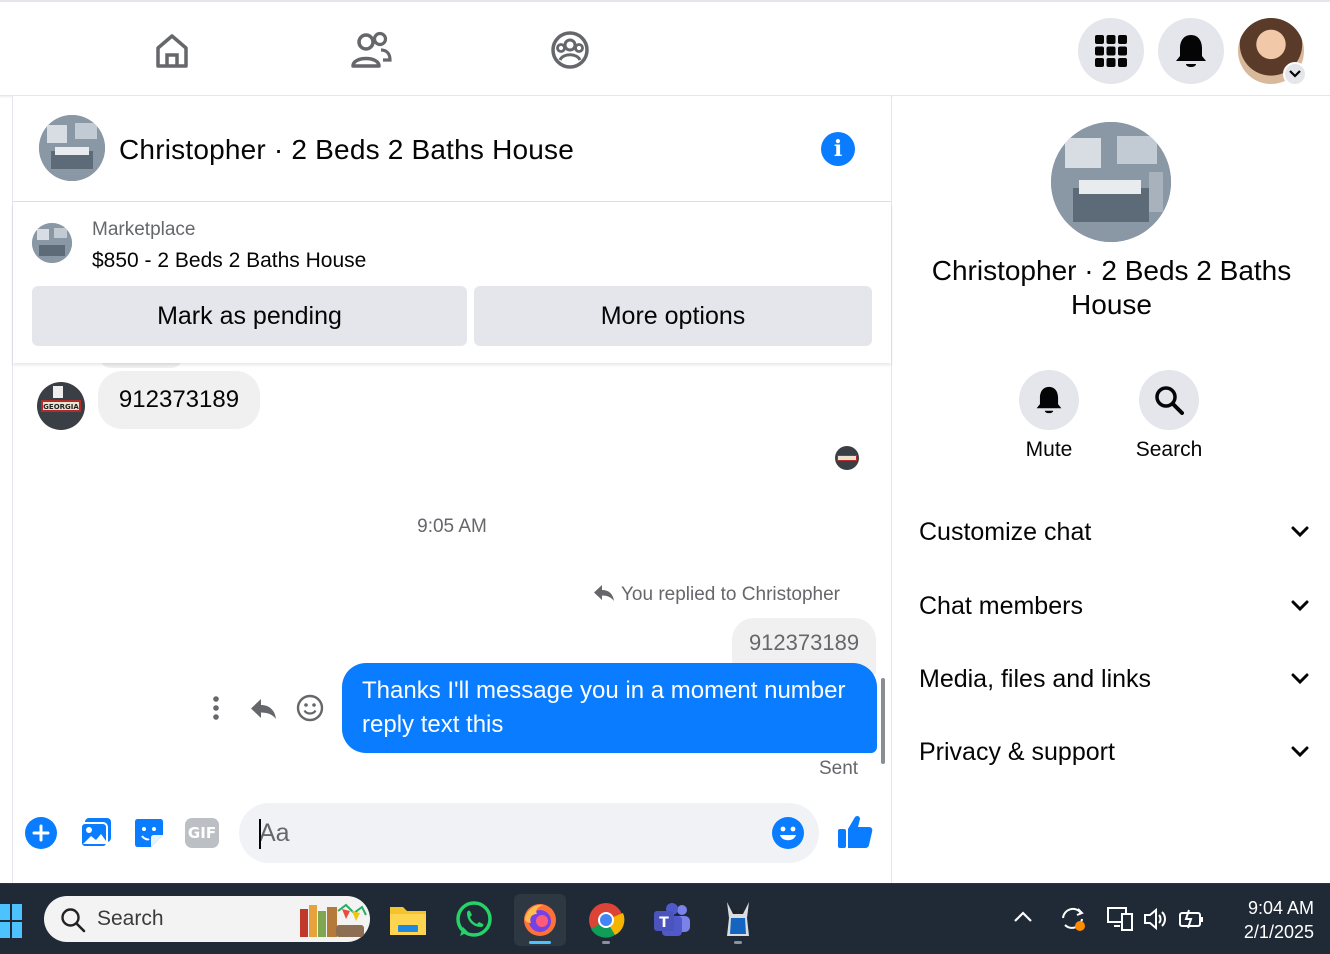 This screenshot has width=1330, height=954. What do you see at coordinates (371, 50) in the screenshot?
I see `friends-icon` at bounding box center [371, 50].